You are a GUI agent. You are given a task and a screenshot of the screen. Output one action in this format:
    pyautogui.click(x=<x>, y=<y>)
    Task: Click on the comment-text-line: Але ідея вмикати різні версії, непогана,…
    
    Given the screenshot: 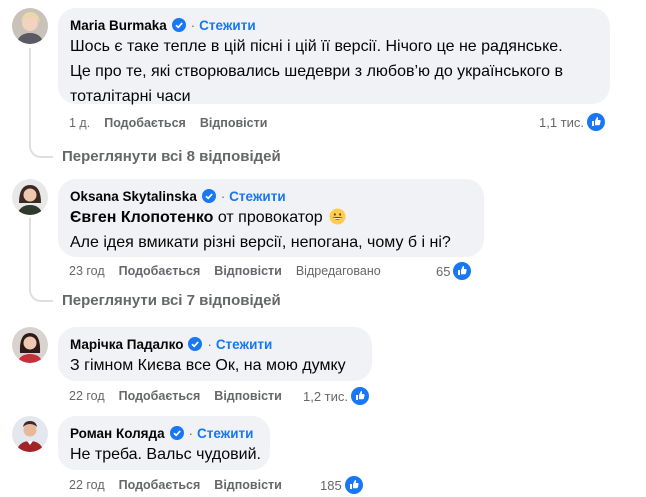 What is the action you would take?
    pyautogui.click(x=260, y=242)
    